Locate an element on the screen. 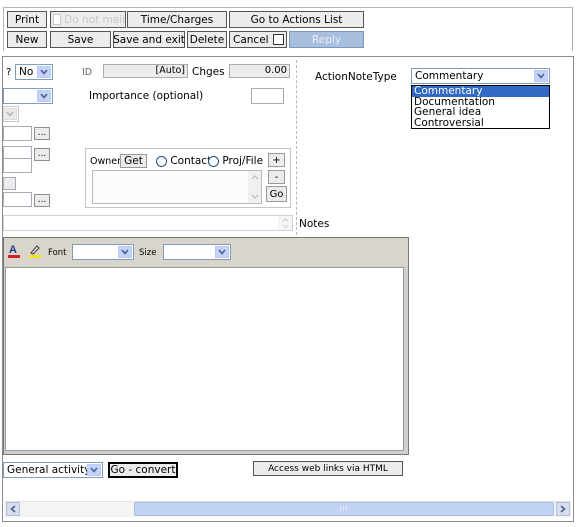 This screenshot has height=527, width=576. projfile-radio is located at coordinates (213, 161).